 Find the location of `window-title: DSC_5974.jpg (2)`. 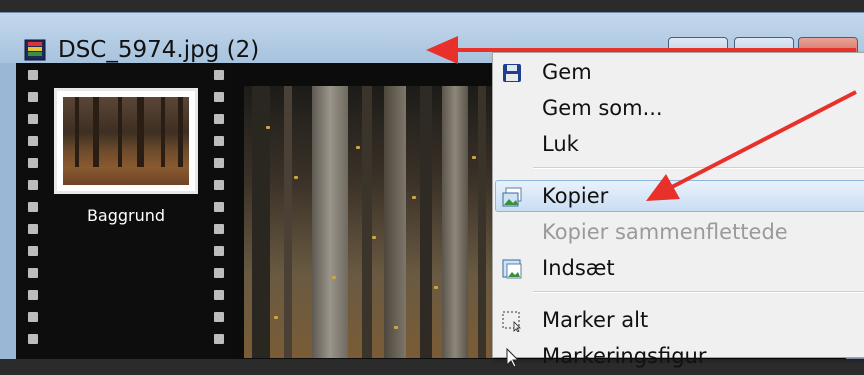

window-title: DSC_5974.jpg (2) is located at coordinates (159, 50).